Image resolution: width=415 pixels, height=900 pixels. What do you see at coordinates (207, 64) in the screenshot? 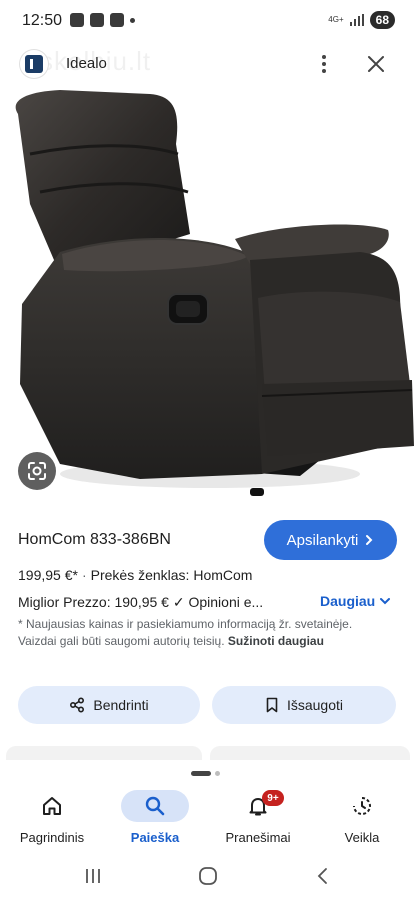
I see `source-header: skelbiu.lt Idealo` at bounding box center [207, 64].